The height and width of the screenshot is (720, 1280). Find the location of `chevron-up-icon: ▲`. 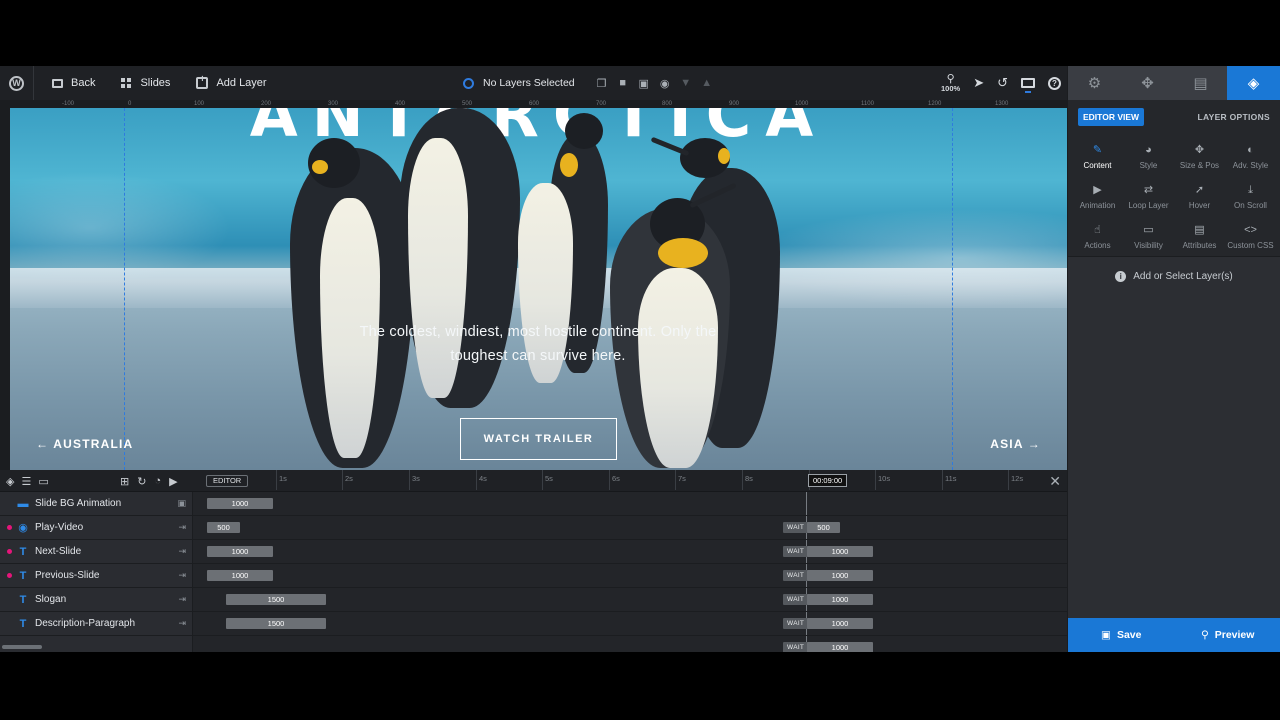

chevron-up-icon: ▲ is located at coordinates (707, 83).